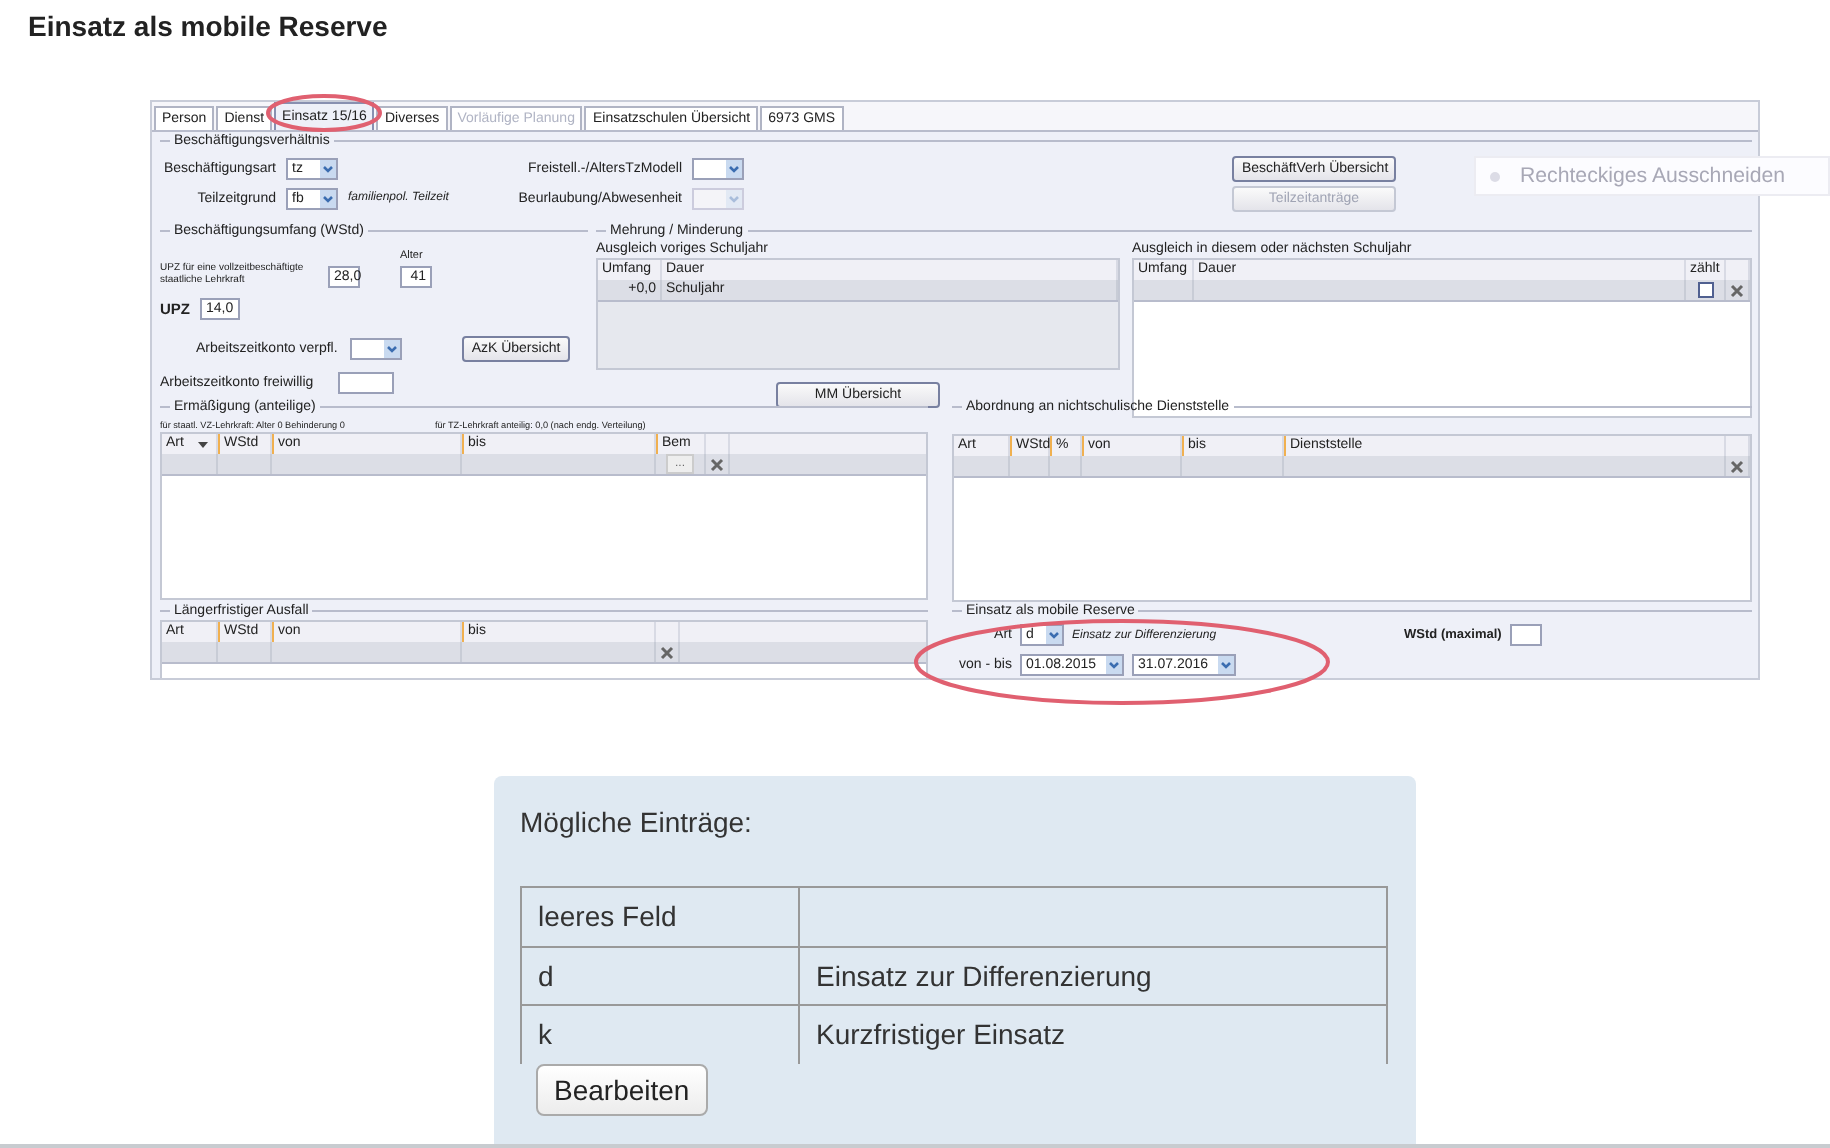 The width and height of the screenshot is (1830, 1148). What do you see at coordinates (1495, 176) in the screenshot?
I see `dot-icon` at bounding box center [1495, 176].